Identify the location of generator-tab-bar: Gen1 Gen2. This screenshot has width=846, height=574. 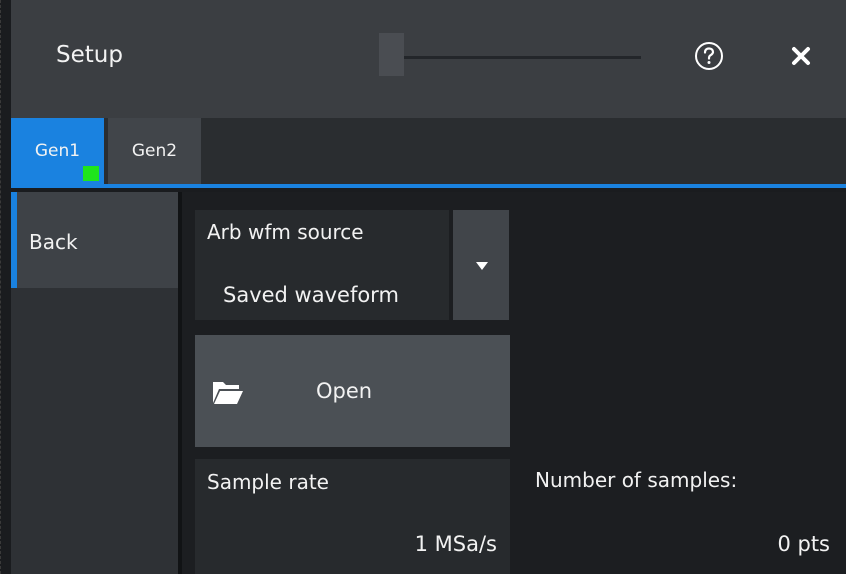
(428, 152).